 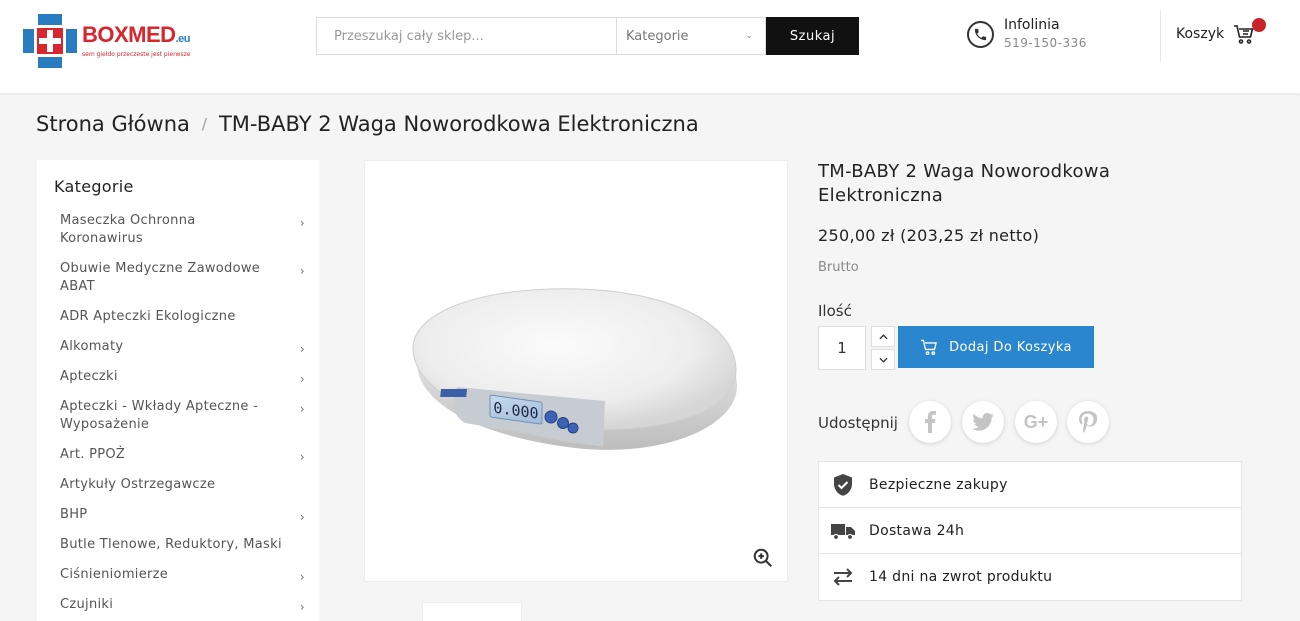 I want to click on logo-wordmark: BOXMED.eu, so click(x=136, y=34).